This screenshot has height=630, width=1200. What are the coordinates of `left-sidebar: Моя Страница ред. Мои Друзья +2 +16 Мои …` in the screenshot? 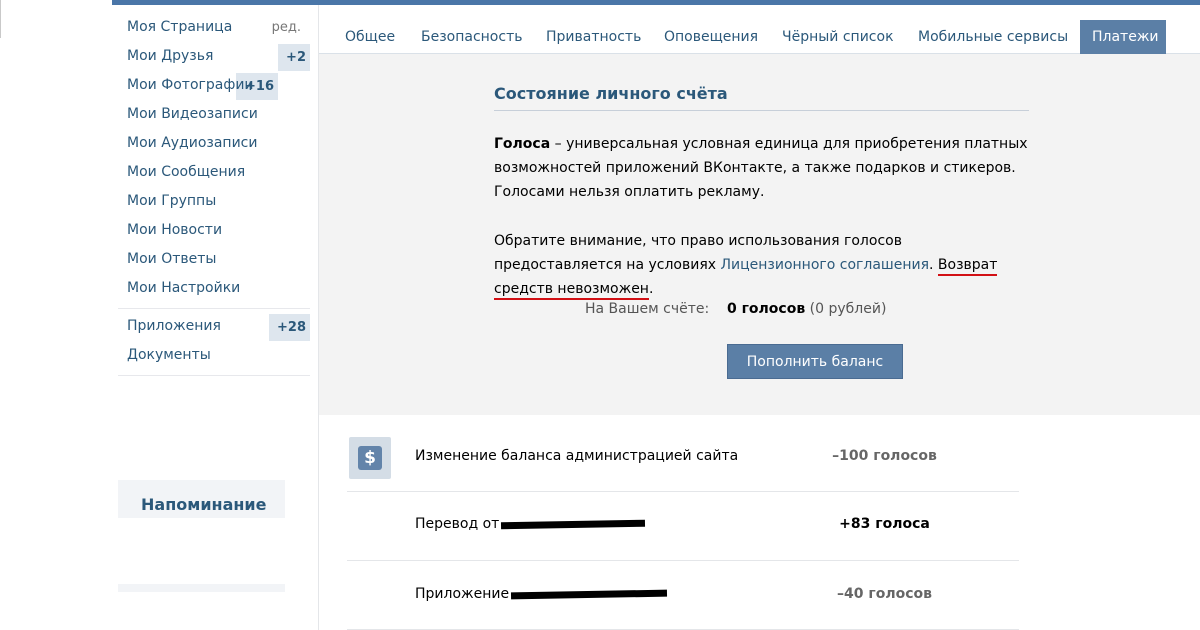 It's located at (214, 197).